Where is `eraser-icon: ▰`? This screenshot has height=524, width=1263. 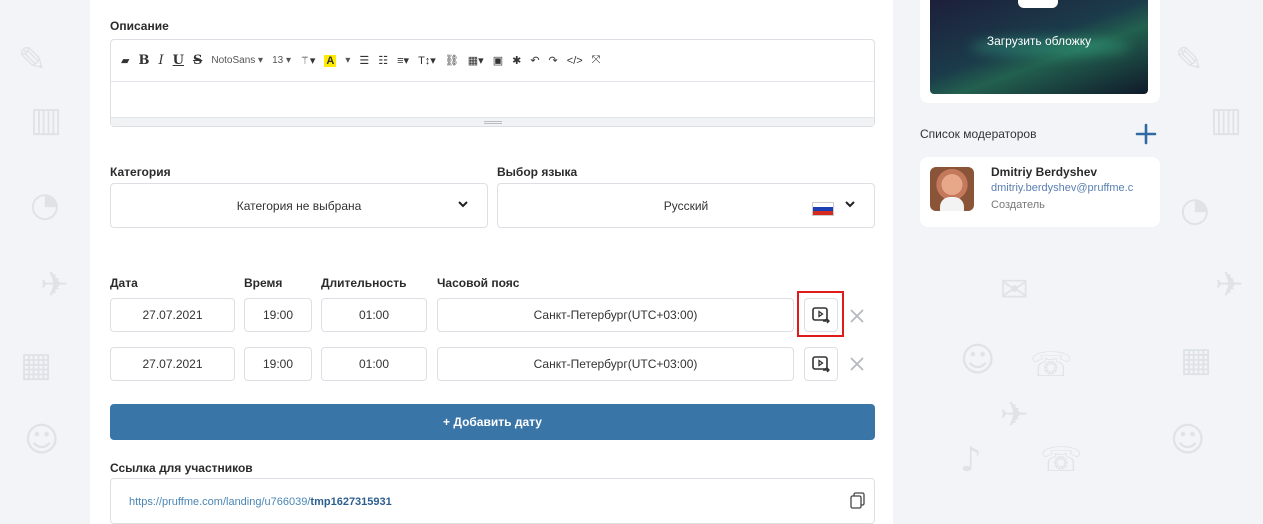 eraser-icon: ▰ is located at coordinates (125, 60).